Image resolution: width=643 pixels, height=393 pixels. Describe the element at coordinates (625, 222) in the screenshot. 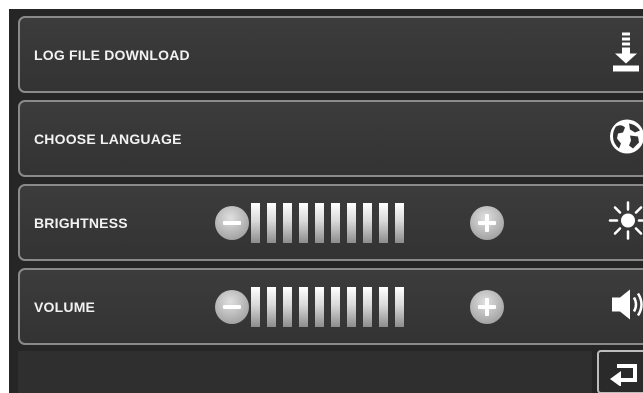

I see `sun-icon` at that location.